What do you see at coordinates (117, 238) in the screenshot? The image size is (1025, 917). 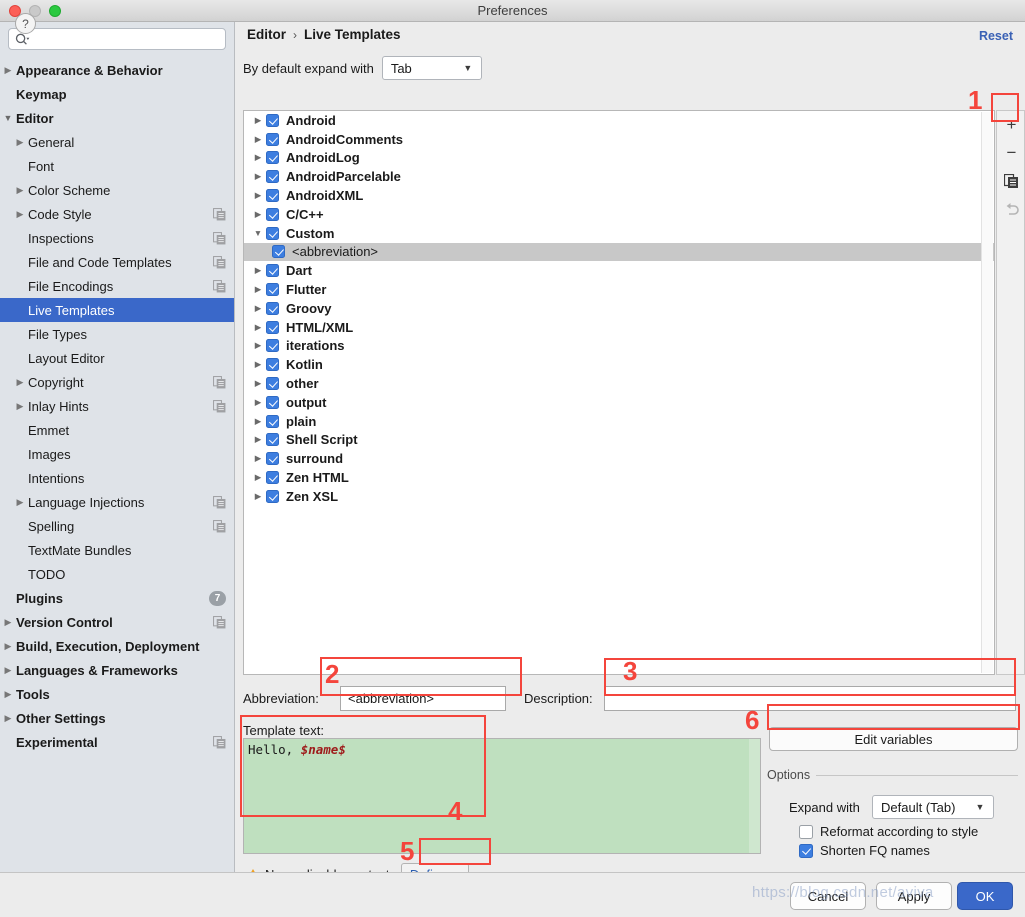 I see `sidebar-item-inspections: Inspections` at bounding box center [117, 238].